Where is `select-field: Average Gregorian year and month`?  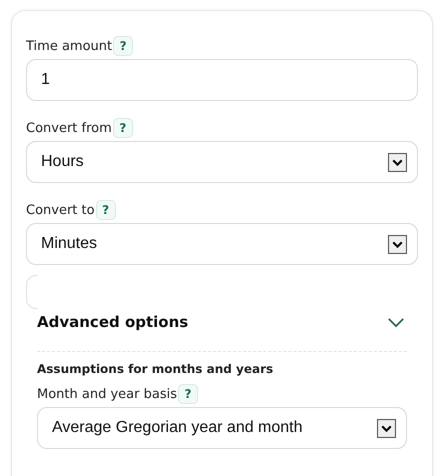 select-field: Average Gregorian year and month is located at coordinates (222, 428).